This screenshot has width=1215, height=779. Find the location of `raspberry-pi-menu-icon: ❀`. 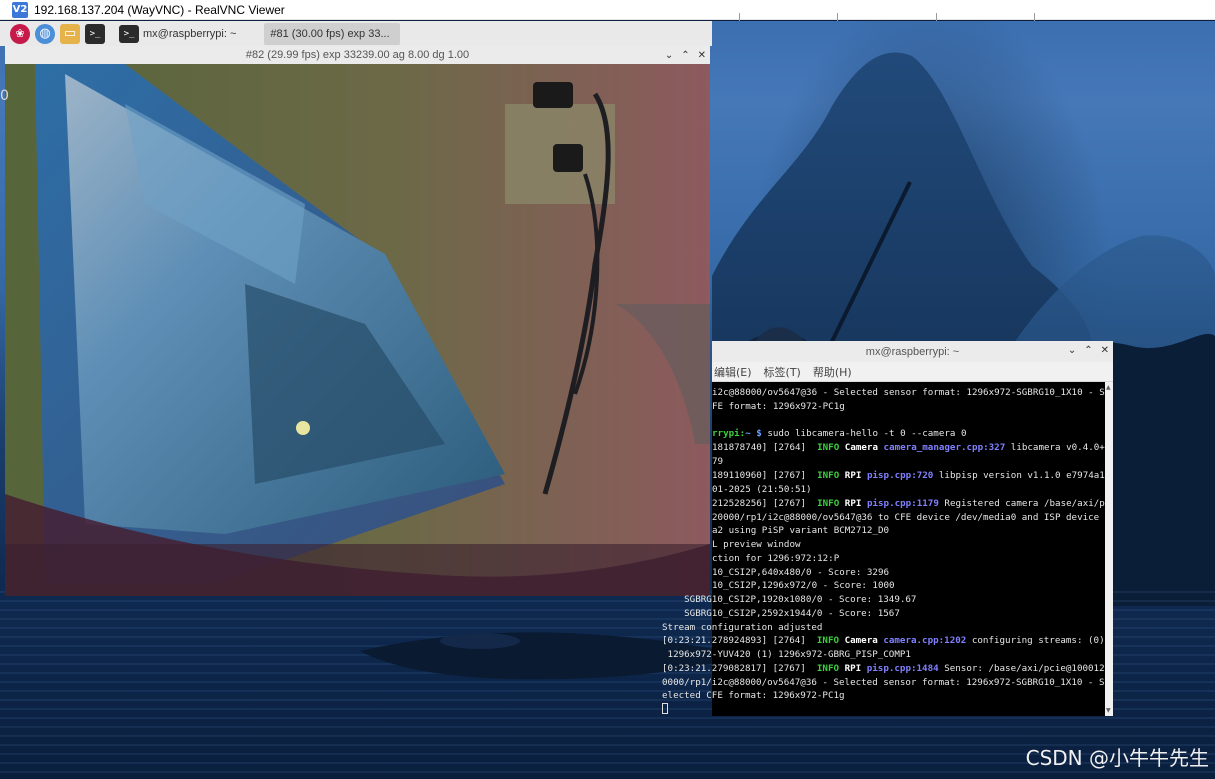

raspberry-pi-menu-icon: ❀ is located at coordinates (20, 33).